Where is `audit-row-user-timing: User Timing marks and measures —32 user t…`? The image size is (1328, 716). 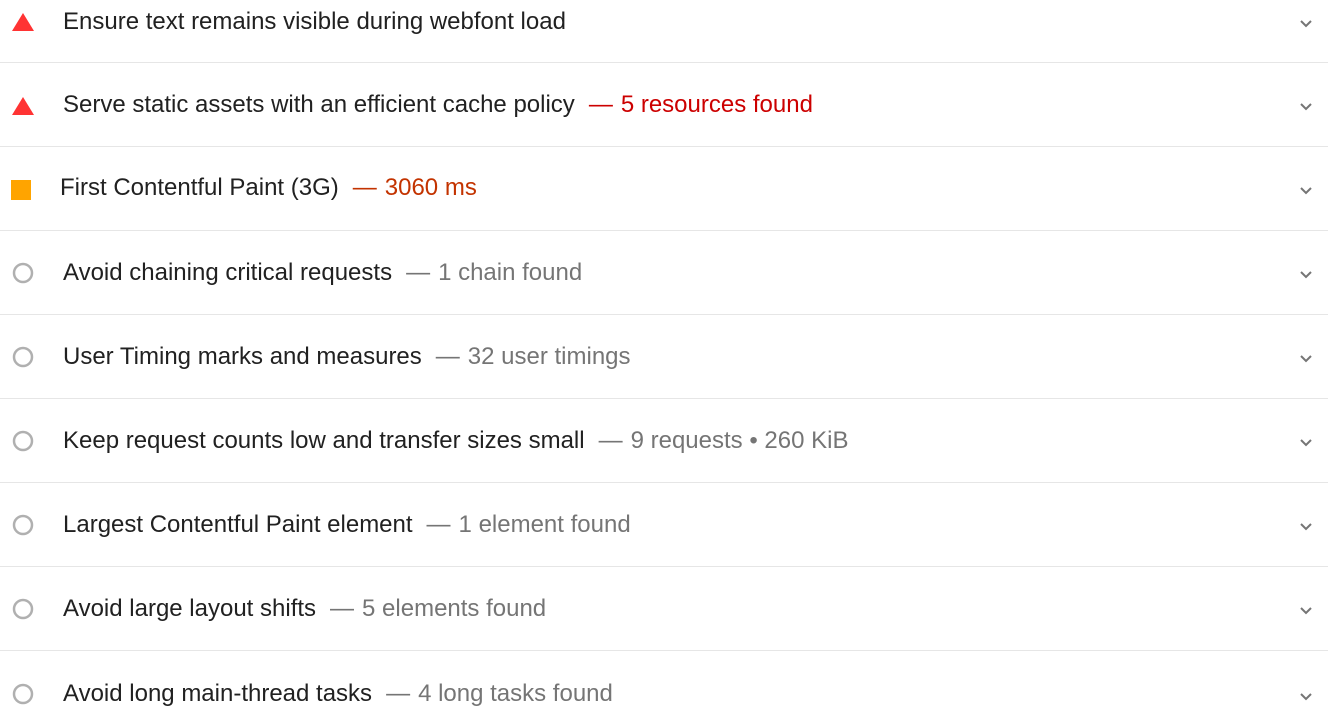 audit-row-user-timing: User Timing marks and measures —32 user t… is located at coordinates (664, 357).